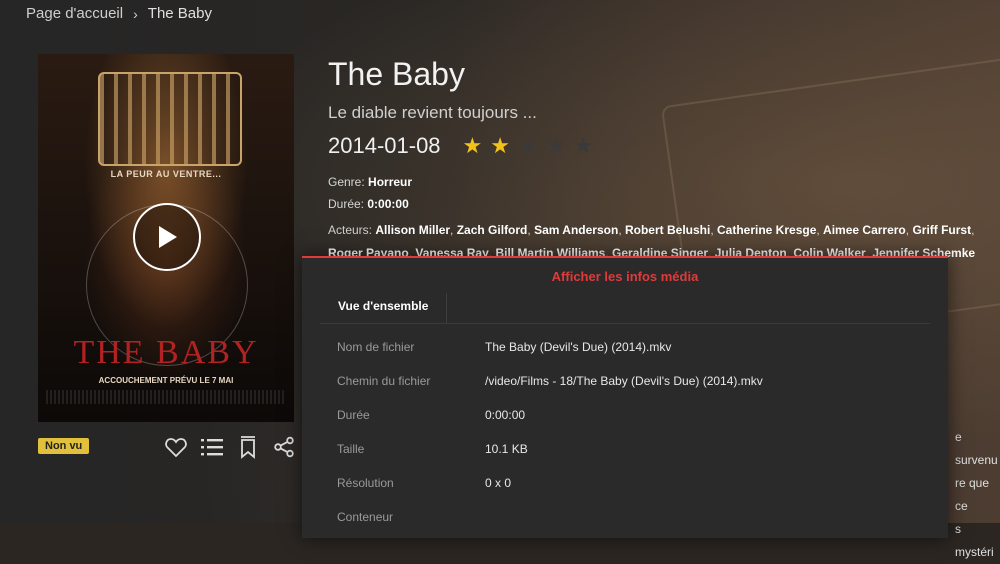 This screenshot has height=564, width=1000. I want to click on actor-link: Sam Anderson, so click(576, 230).